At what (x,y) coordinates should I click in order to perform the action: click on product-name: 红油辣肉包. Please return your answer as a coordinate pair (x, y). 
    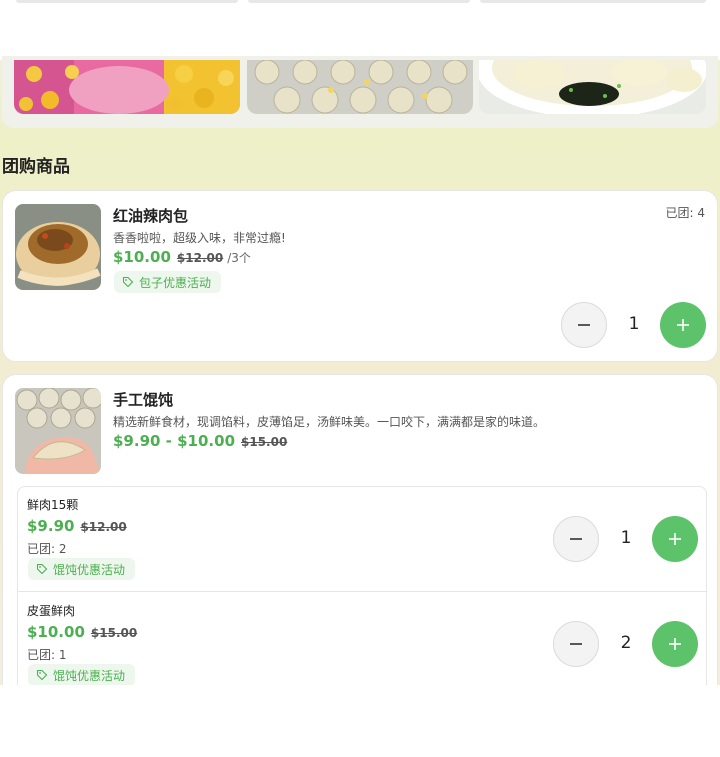
    Looking at the image, I should click on (151, 216).